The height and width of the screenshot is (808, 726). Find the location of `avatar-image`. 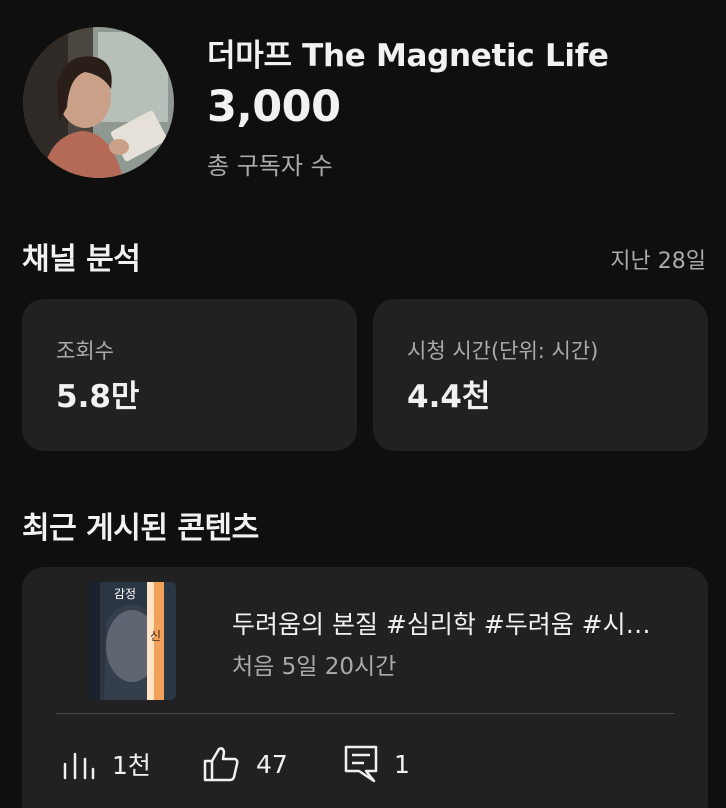

avatar-image is located at coordinates (98, 102).